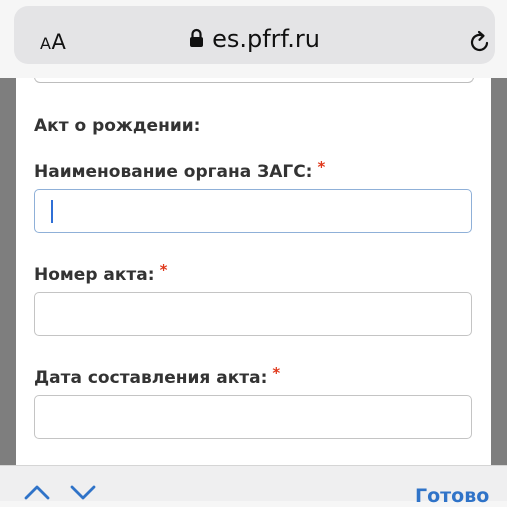 The image size is (507, 507). I want to click on text-caret, so click(52, 211).